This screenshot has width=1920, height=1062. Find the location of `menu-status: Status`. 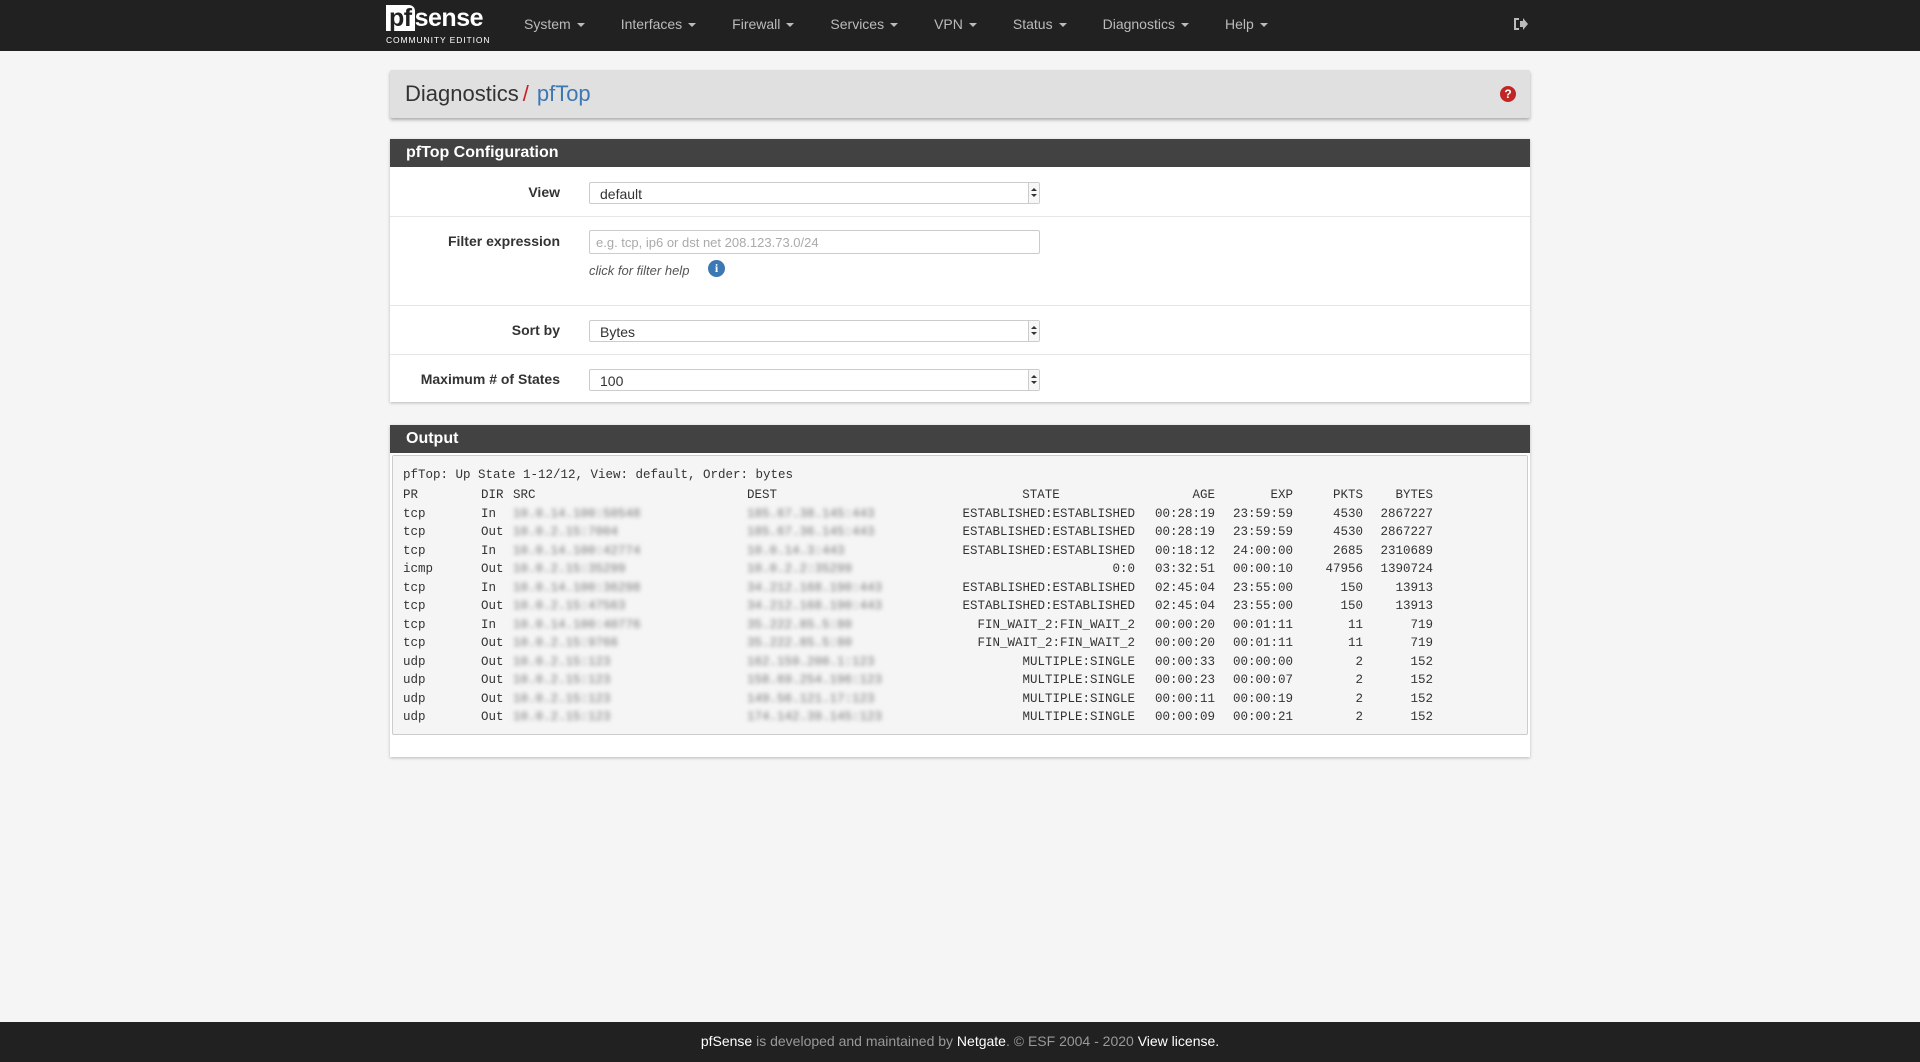

menu-status: Status is located at coordinates (1040, 25).